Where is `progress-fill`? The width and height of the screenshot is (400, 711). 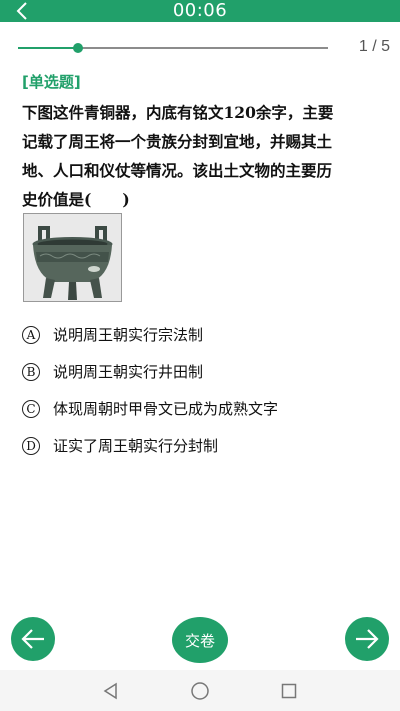
progress-fill is located at coordinates (48, 48).